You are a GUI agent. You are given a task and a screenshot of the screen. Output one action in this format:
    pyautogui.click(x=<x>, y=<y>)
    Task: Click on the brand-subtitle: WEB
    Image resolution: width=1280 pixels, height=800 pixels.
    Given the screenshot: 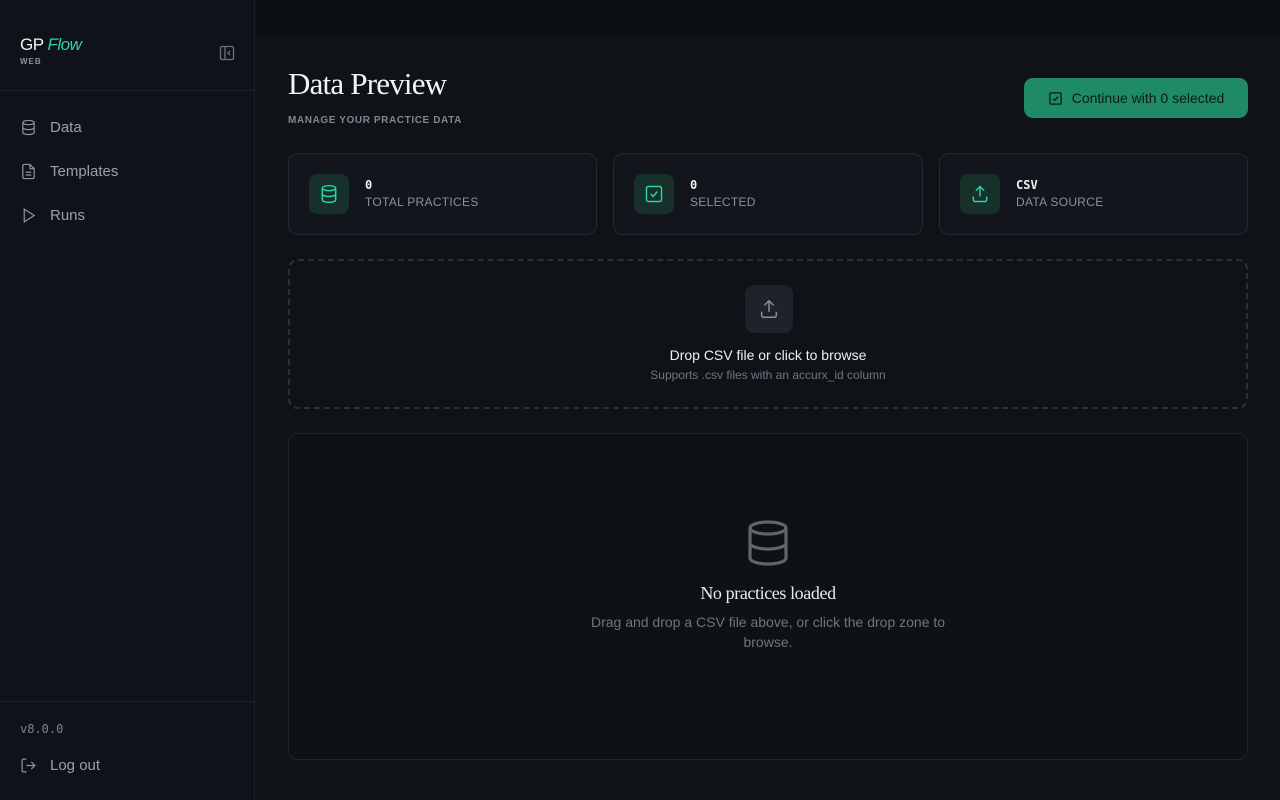 What is the action you would take?
    pyautogui.click(x=31, y=61)
    